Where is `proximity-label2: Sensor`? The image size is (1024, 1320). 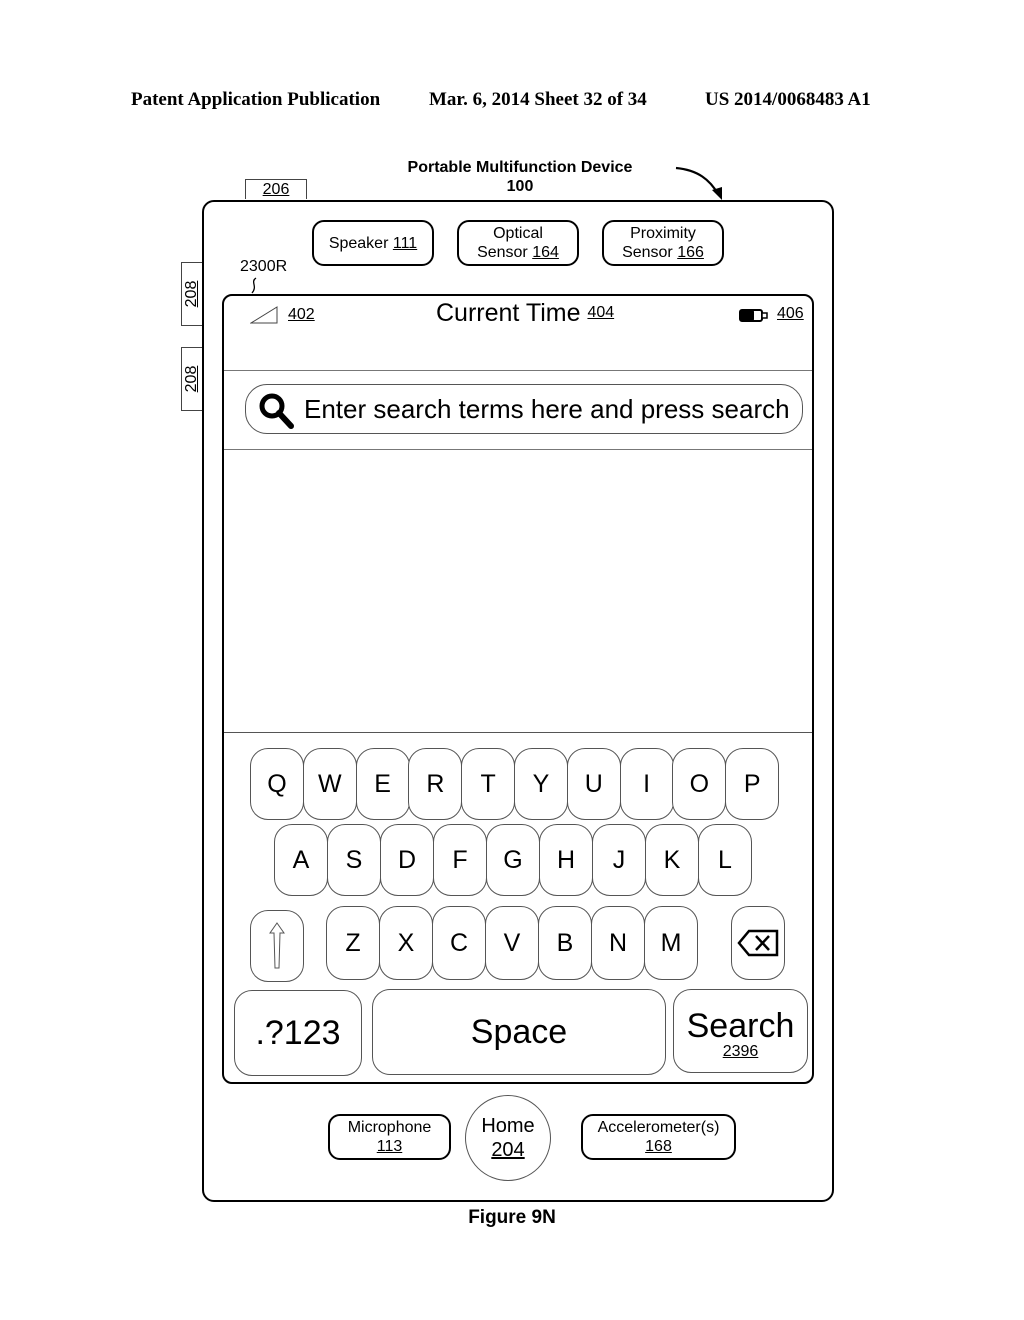
proximity-label2: Sensor is located at coordinates (647, 252).